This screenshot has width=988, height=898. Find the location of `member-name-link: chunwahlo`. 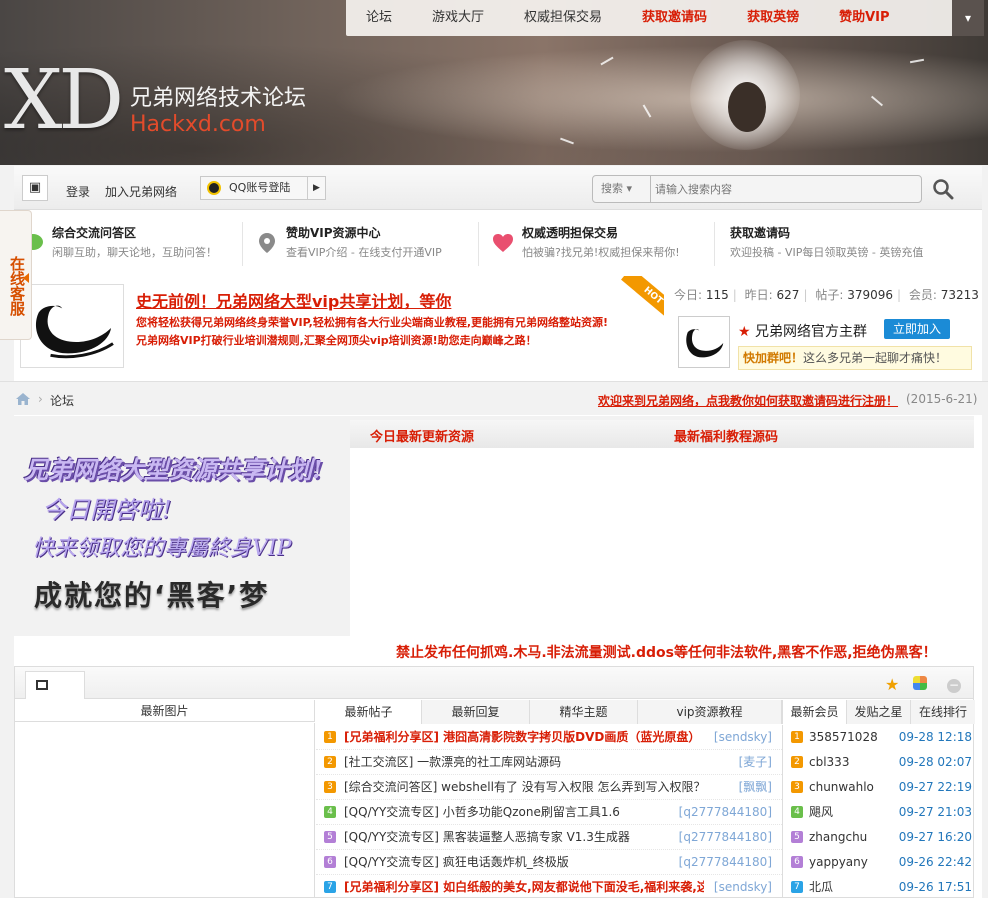

member-name-link: chunwahlo is located at coordinates (841, 787).